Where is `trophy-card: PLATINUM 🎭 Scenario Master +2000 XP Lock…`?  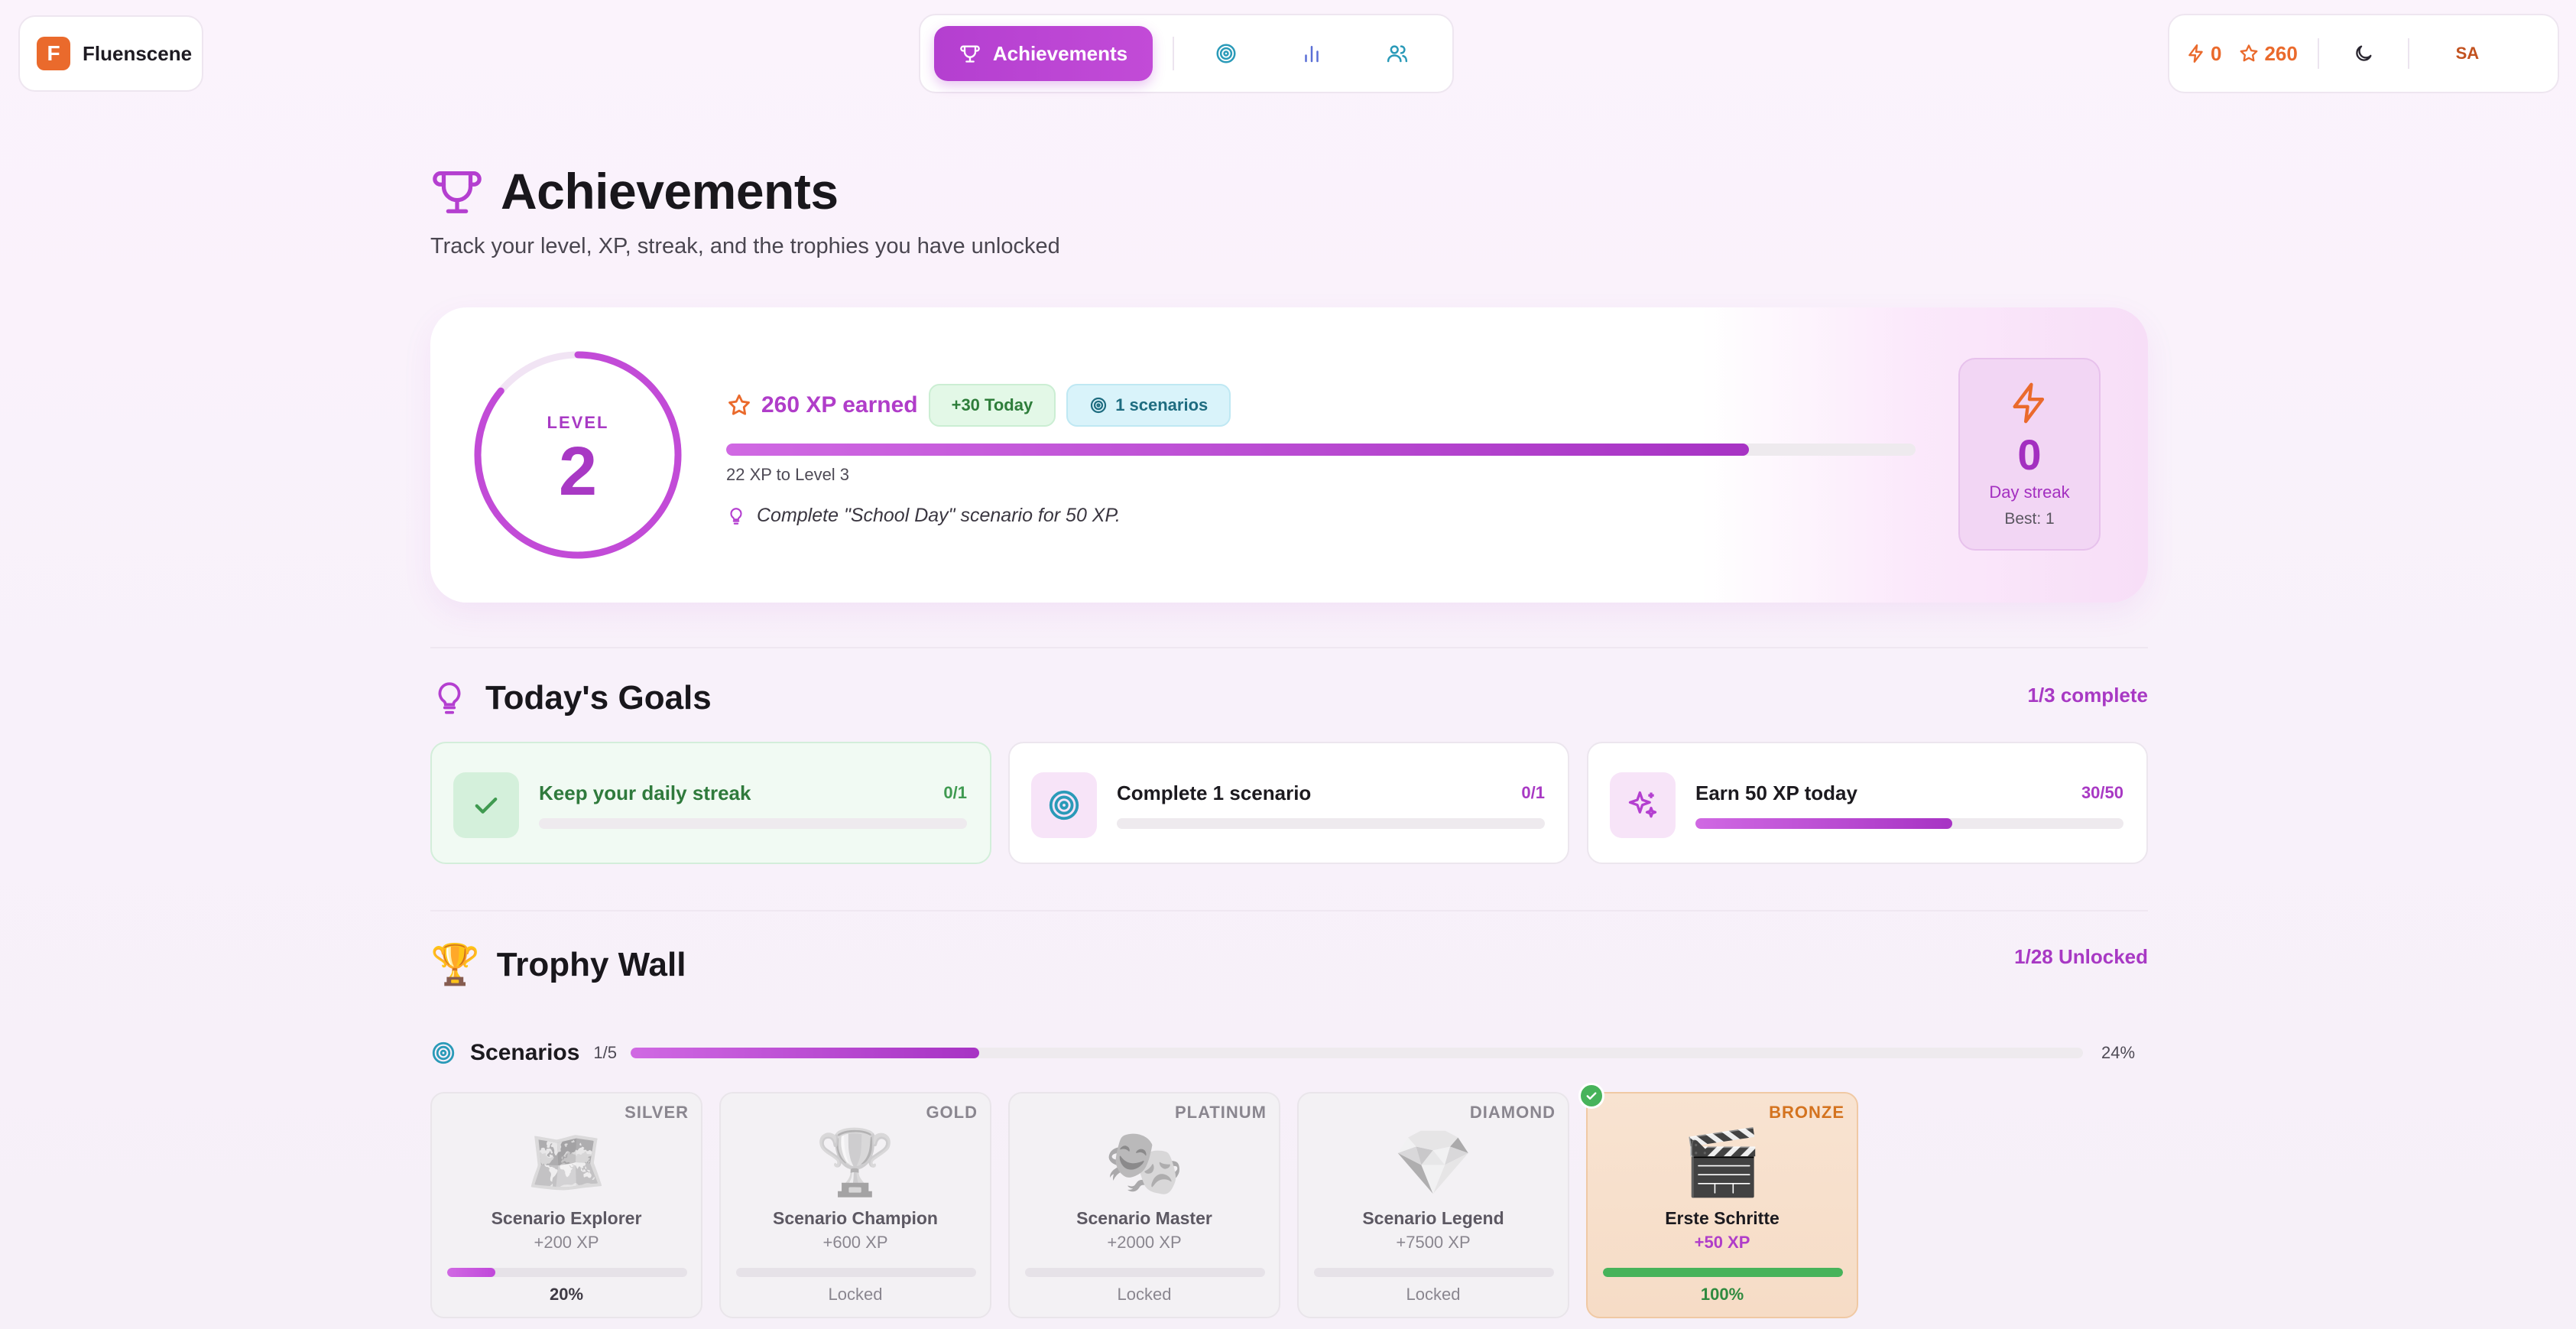 trophy-card: PLATINUM 🎭 Scenario Master +2000 XP Lock… is located at coordinates (1144, 1205).